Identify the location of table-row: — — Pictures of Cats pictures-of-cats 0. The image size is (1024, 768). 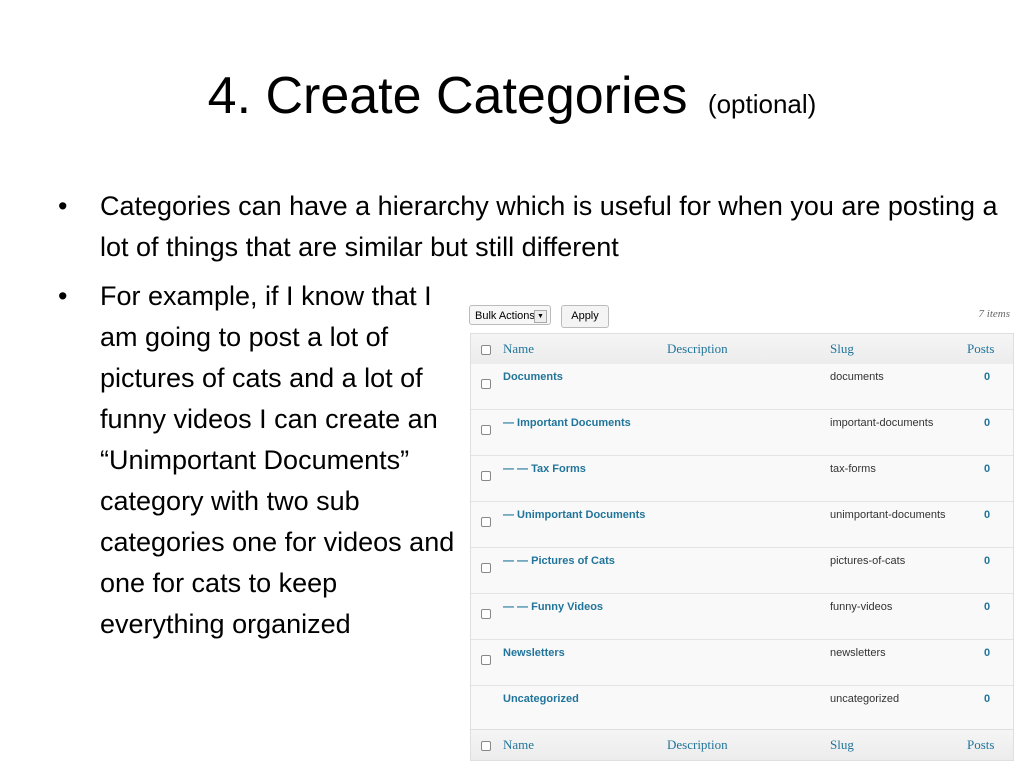
(742, 571).